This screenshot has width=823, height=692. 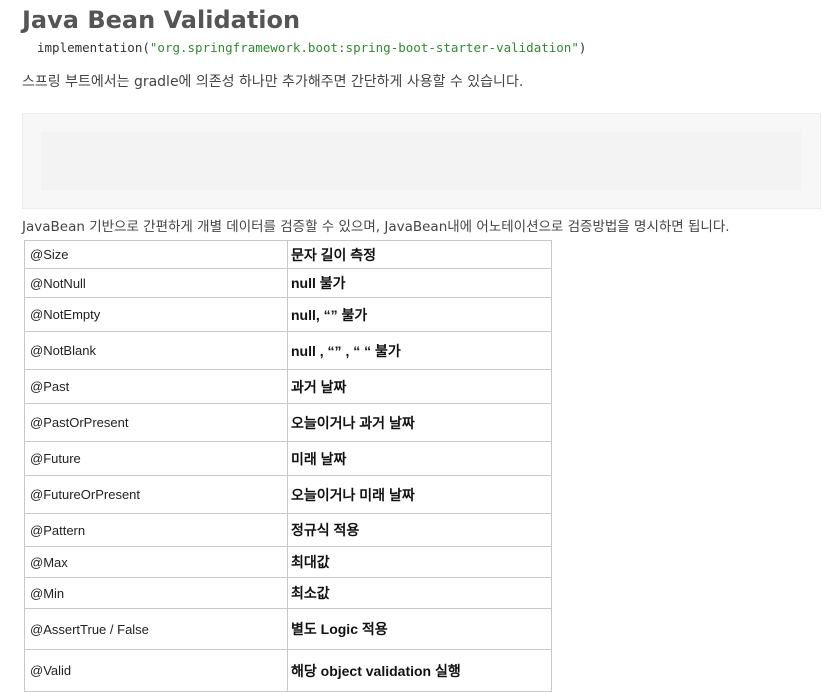 What do you see at coordinates (156, 350) in the screenshot?
I see `annotation-cell: @NotBlank` at bounding box center [156, 350].